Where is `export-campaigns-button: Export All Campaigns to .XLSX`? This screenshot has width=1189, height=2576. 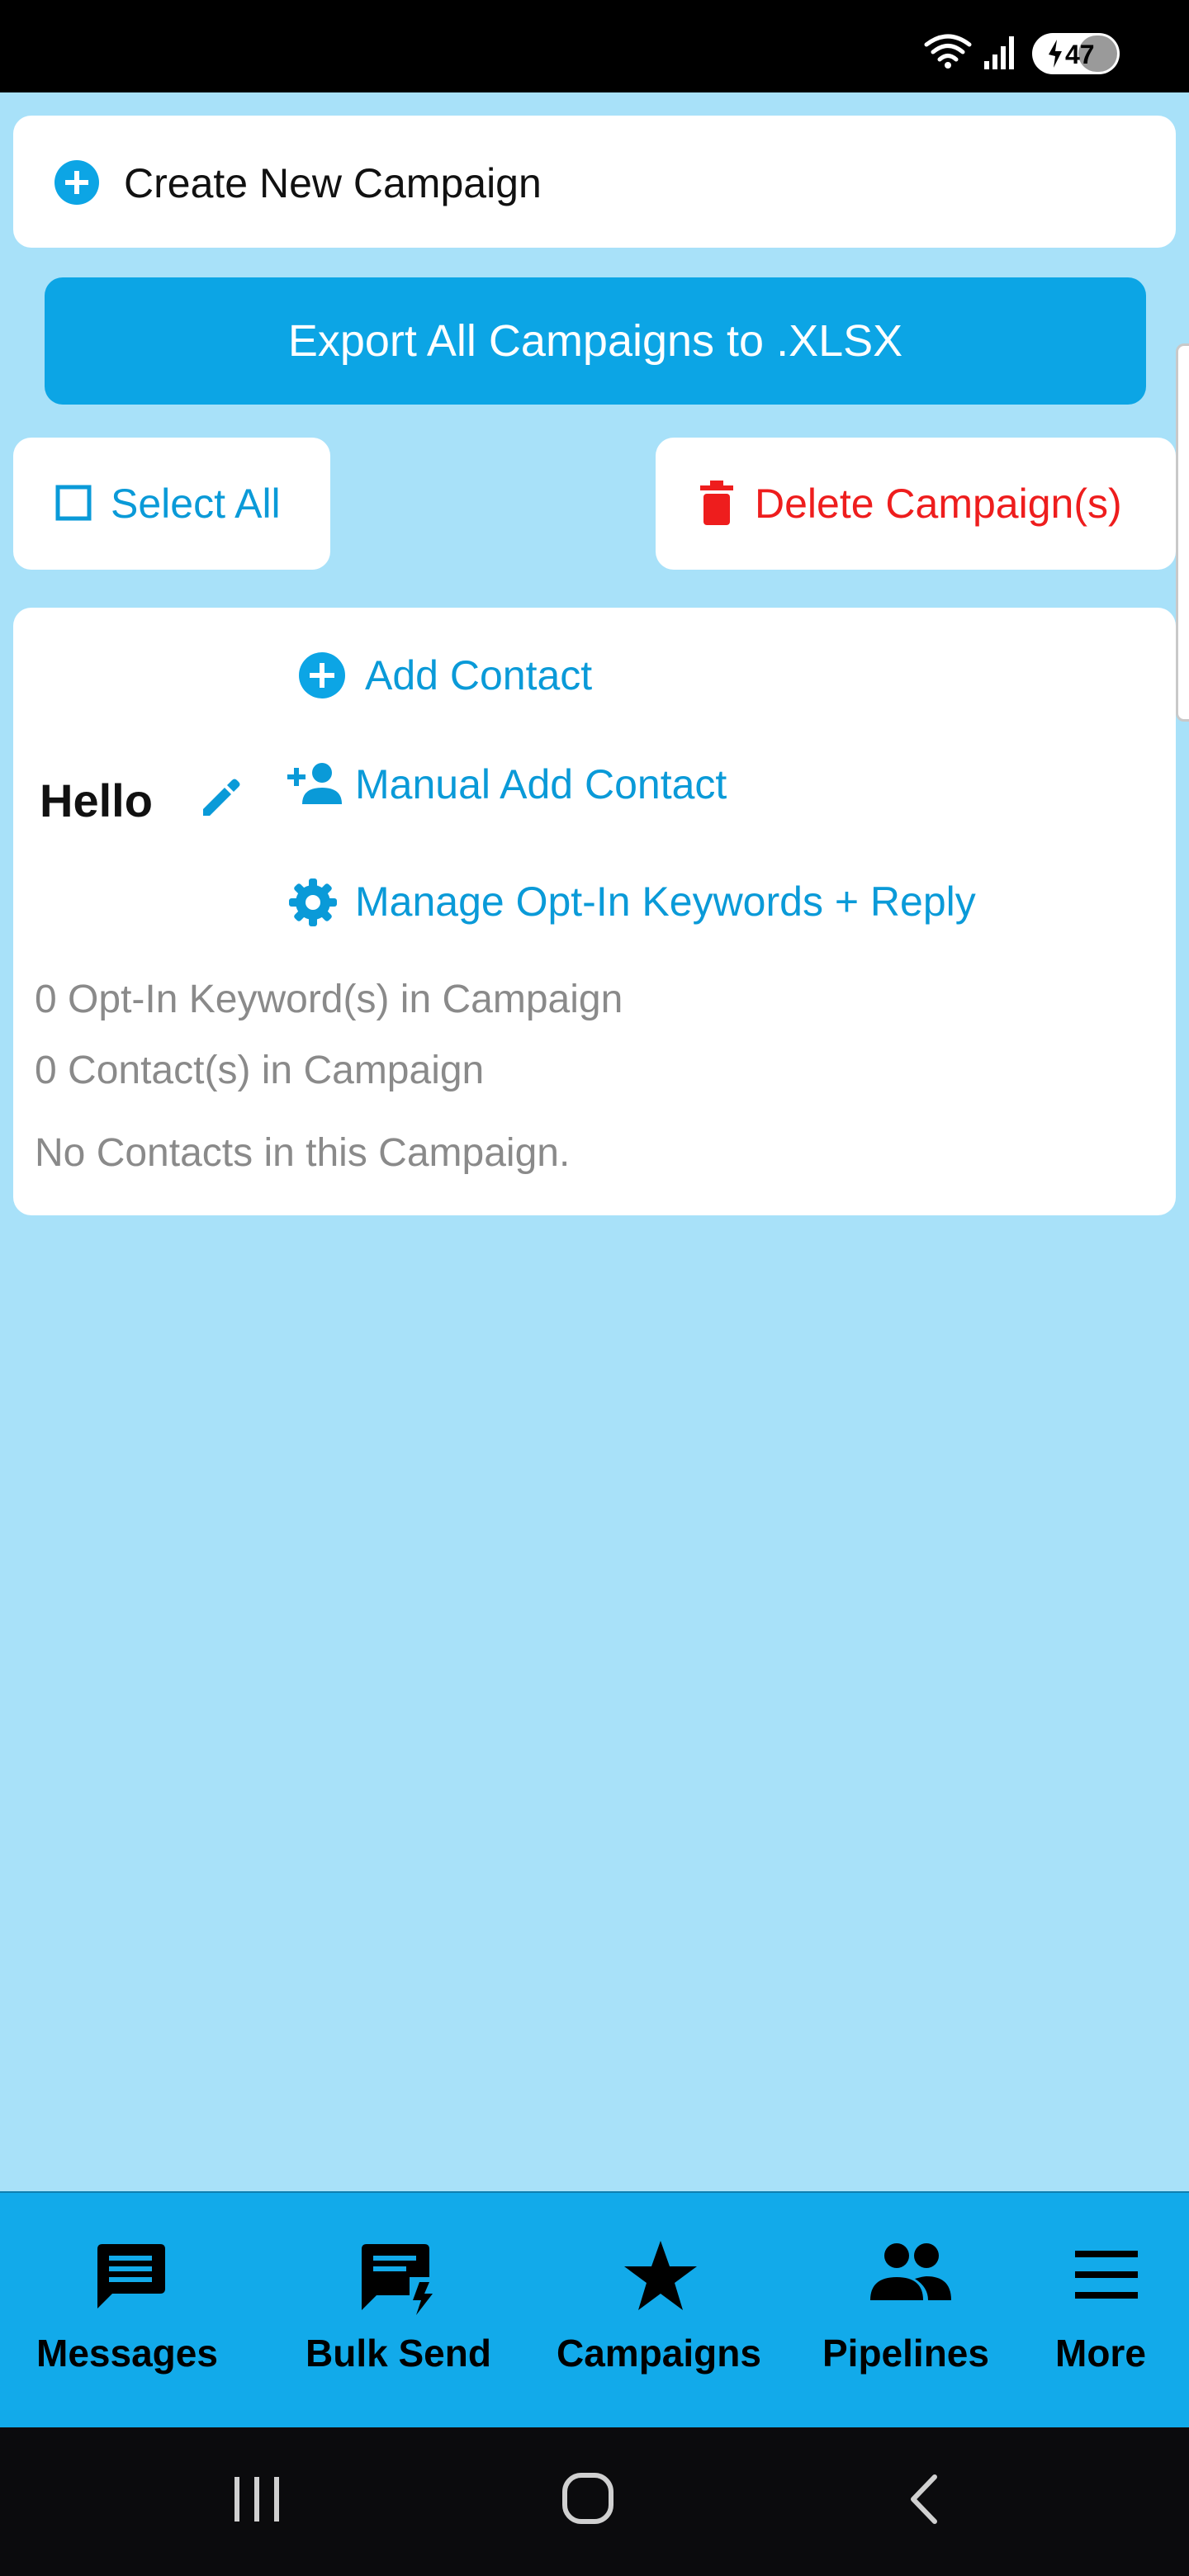
export-campaigns-button: Export All Campaigns to .XLSX is located at coordinates (595, 341).